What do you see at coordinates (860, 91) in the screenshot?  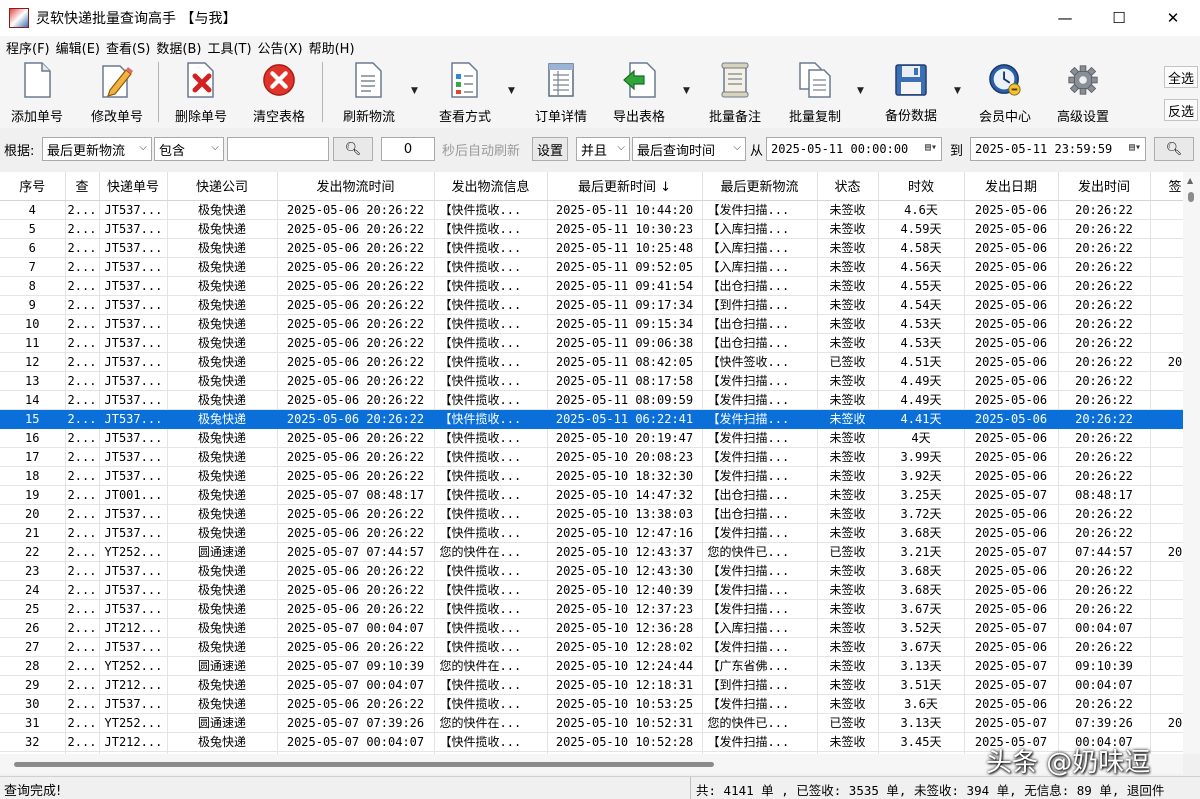 I see `copy-dropdown-arrow: ▼` at bounding box center [860, 91].